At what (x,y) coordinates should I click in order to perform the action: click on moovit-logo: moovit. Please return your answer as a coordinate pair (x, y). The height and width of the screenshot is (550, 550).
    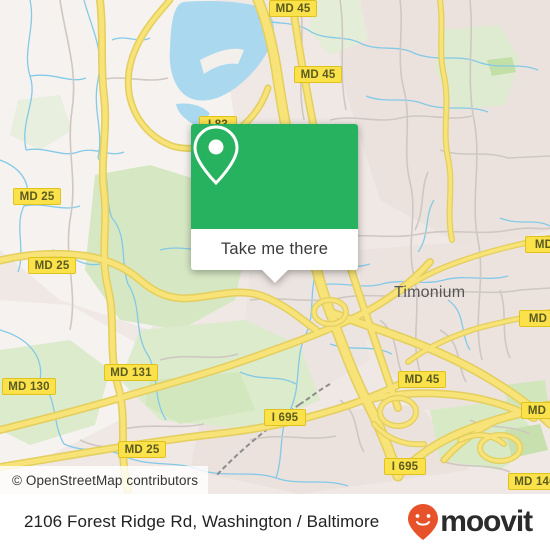
    Looking at the image, I should click on (470, 522).